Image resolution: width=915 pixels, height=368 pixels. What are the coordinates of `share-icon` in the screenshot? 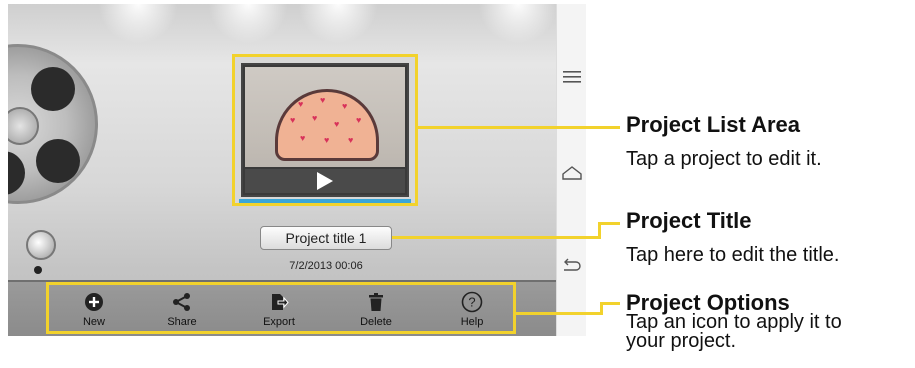 It's located at (182, 302).